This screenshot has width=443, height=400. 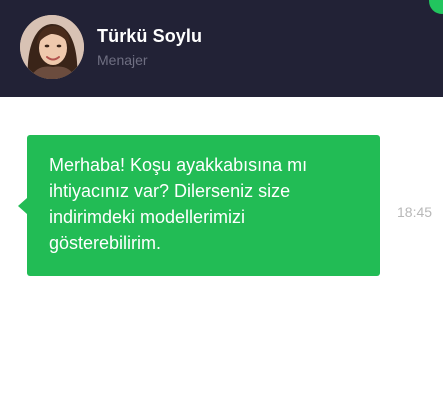 I want to click on message-timestamp: 18:45, so click(x=415, y=212).